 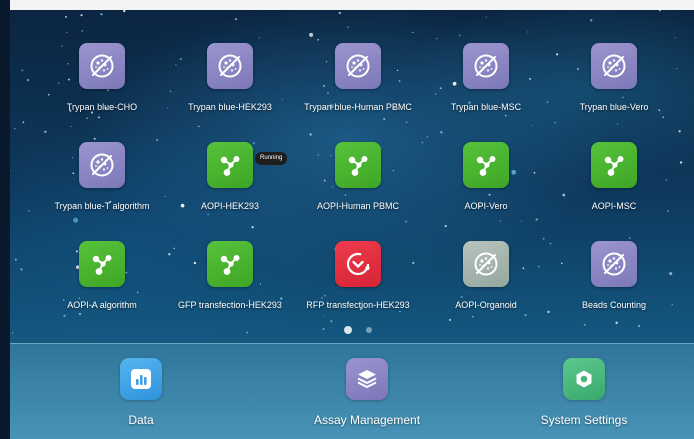 I want to click on app-trypan-blue-cho: Trypan blue-CHO, so click(x=102, y=88).